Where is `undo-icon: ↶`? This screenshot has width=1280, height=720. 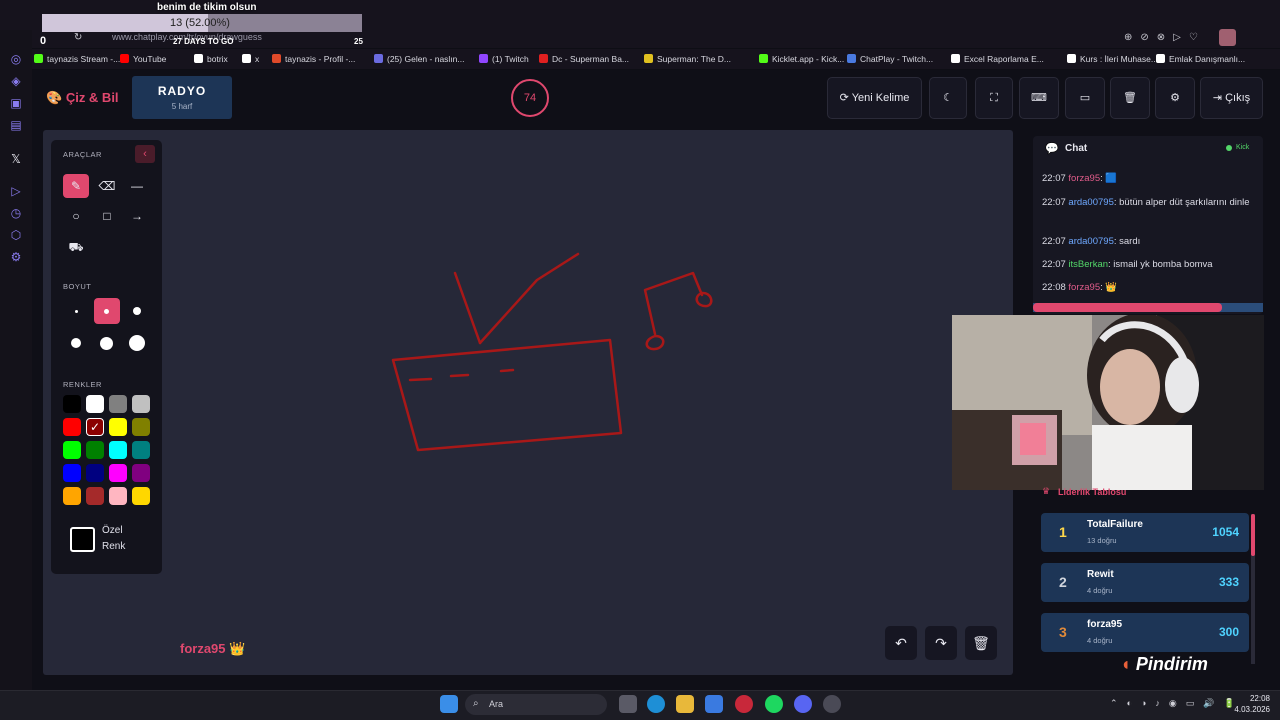
undo-icon: ↶ is located at coordinates (901, 643).